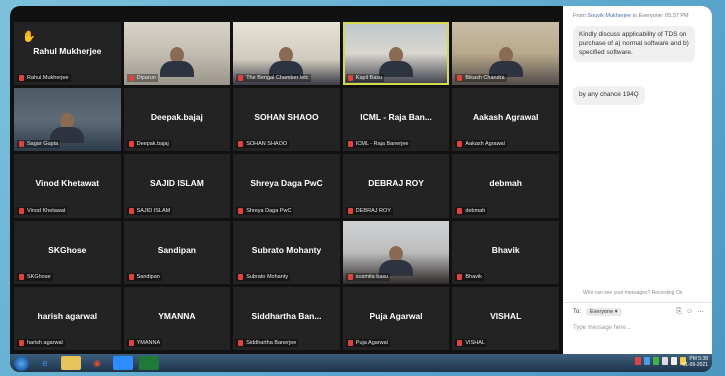 The width and height of the screenshot is (725, 376). Describe the element at coordinates (396, 120) in the screenshot. I see `participant-tile: ICML - Raja Ban... ICML - Raja Banerjee` at that location.